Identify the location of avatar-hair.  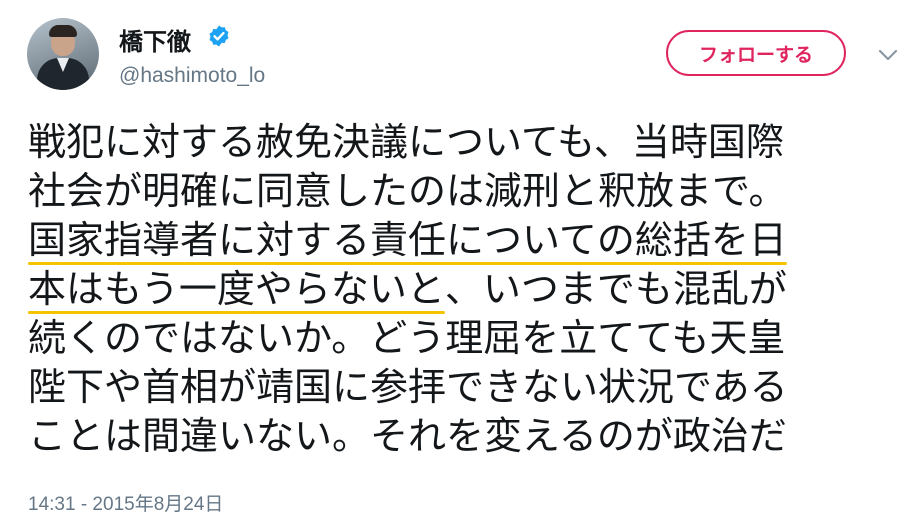
(63, 31).